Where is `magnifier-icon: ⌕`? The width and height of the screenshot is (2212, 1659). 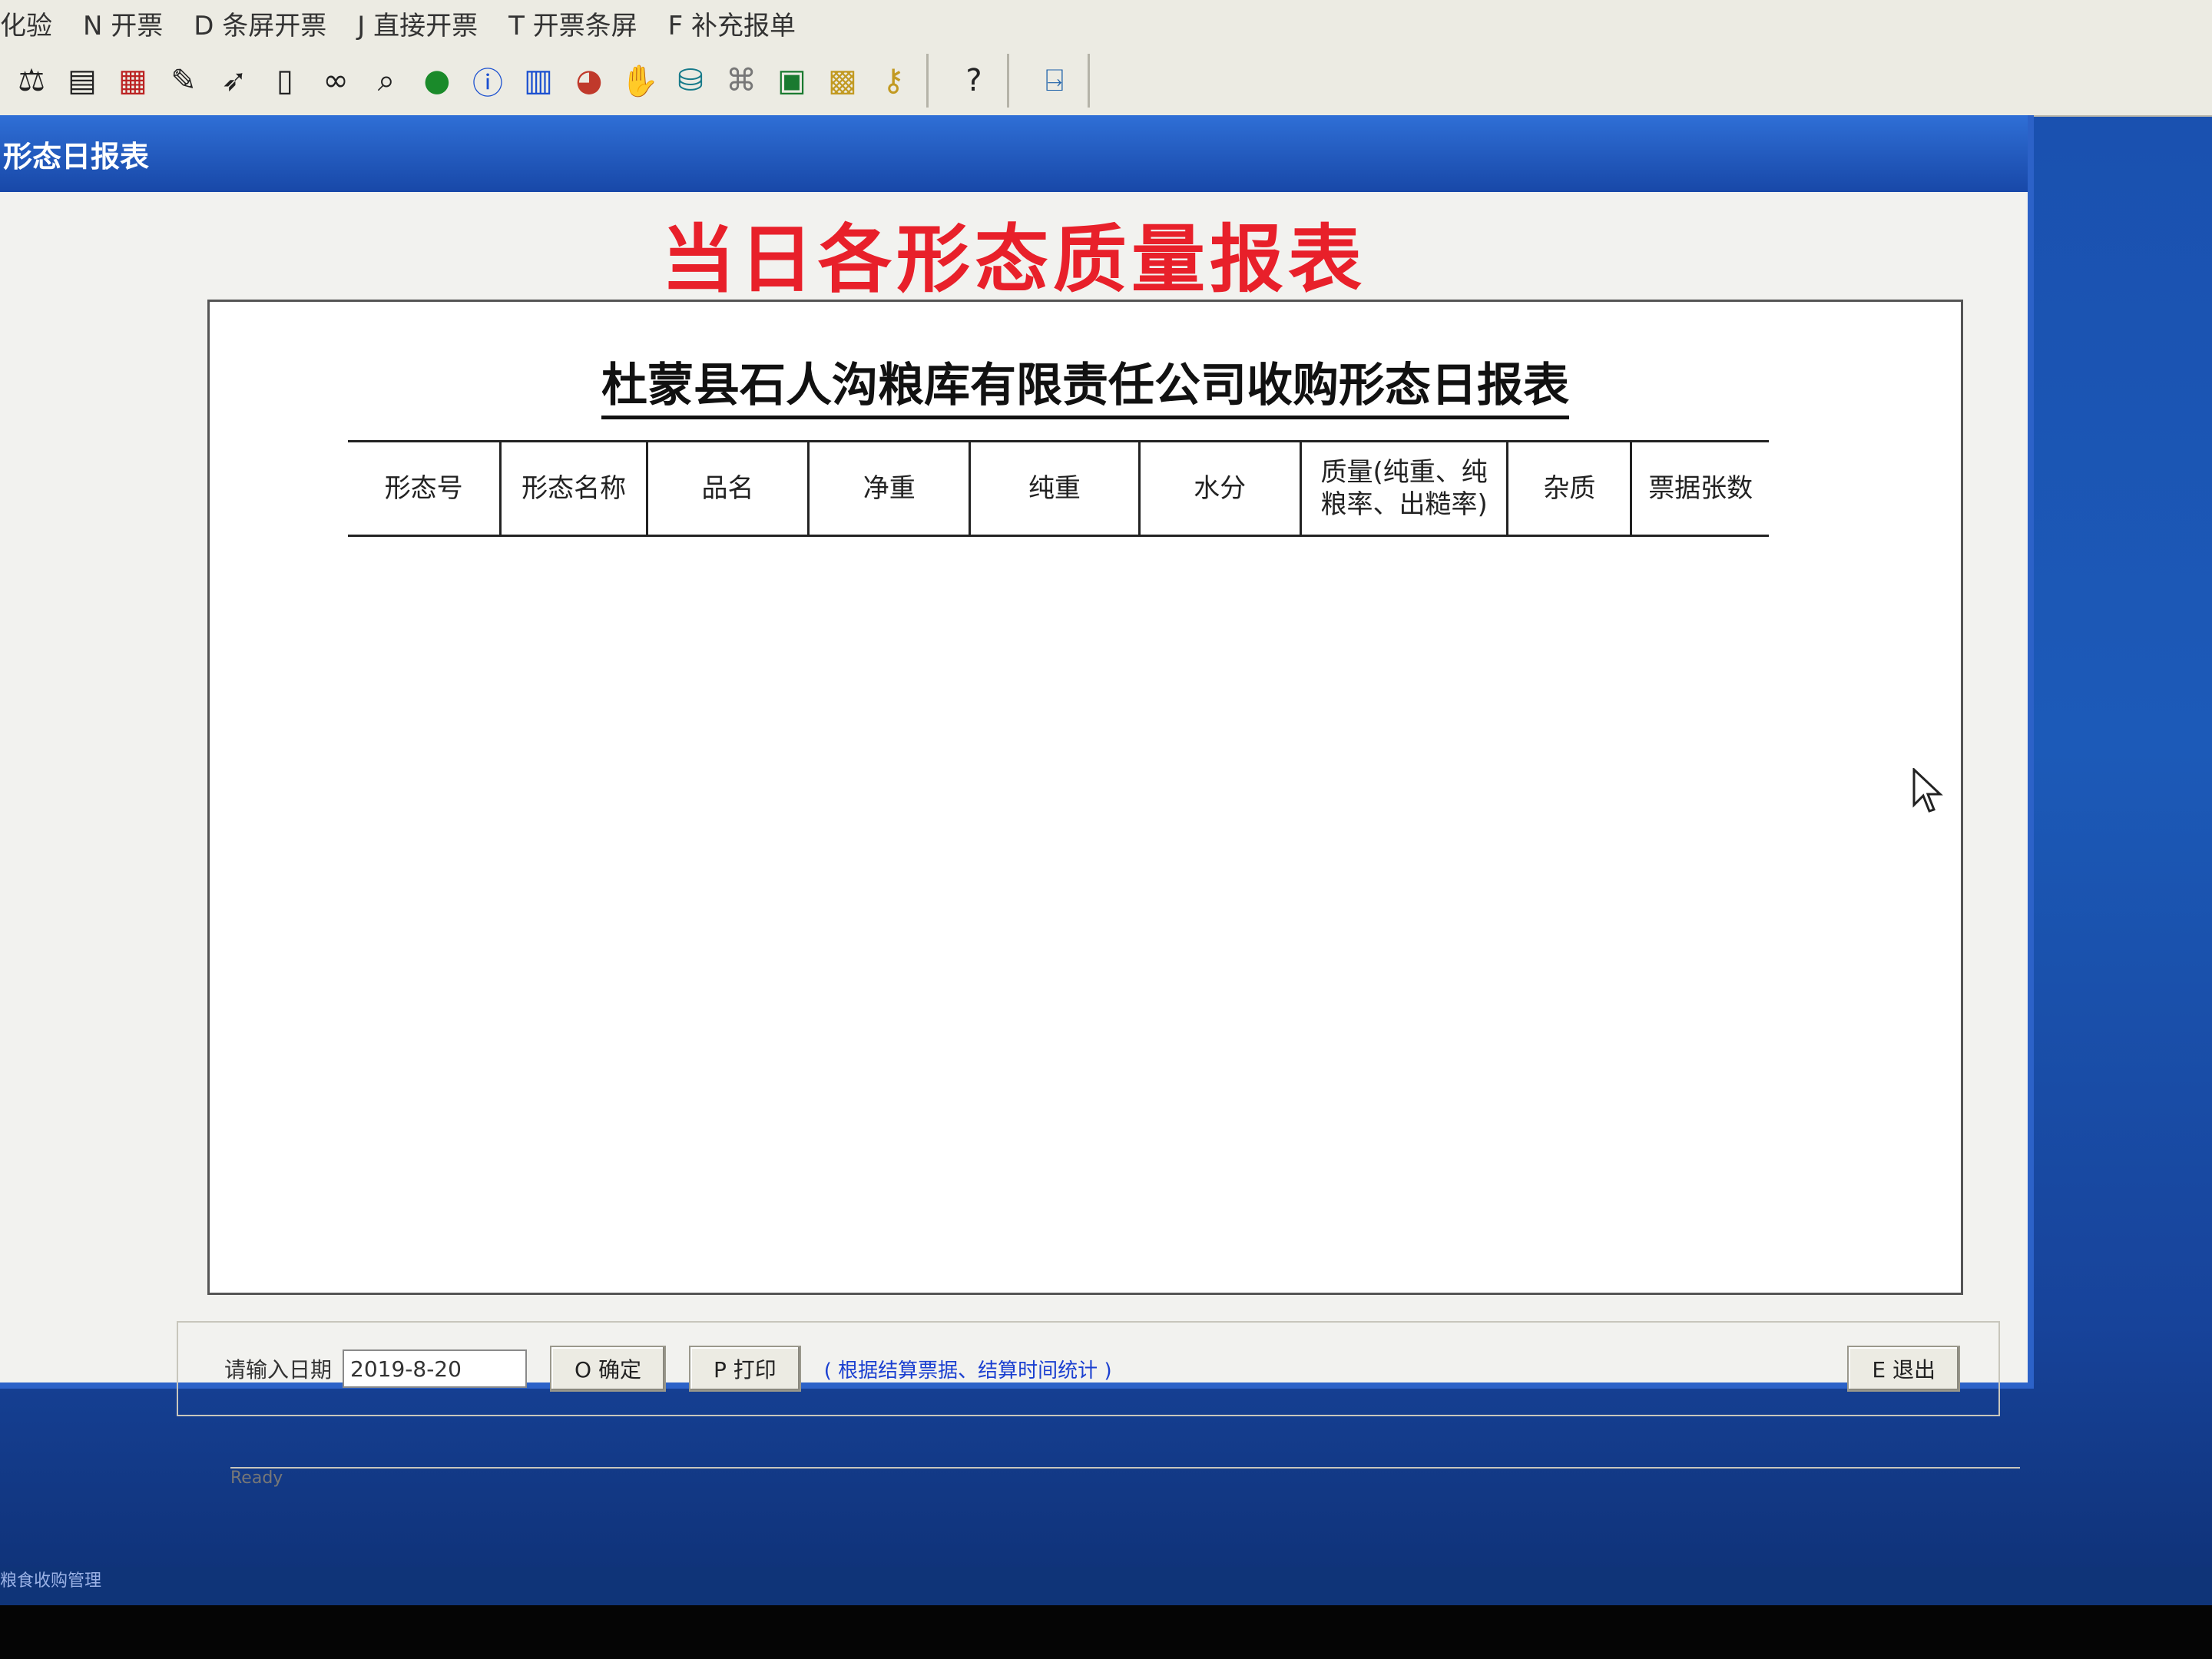
magnifier-icon: ⌕ is located at coordinates (386, 81).